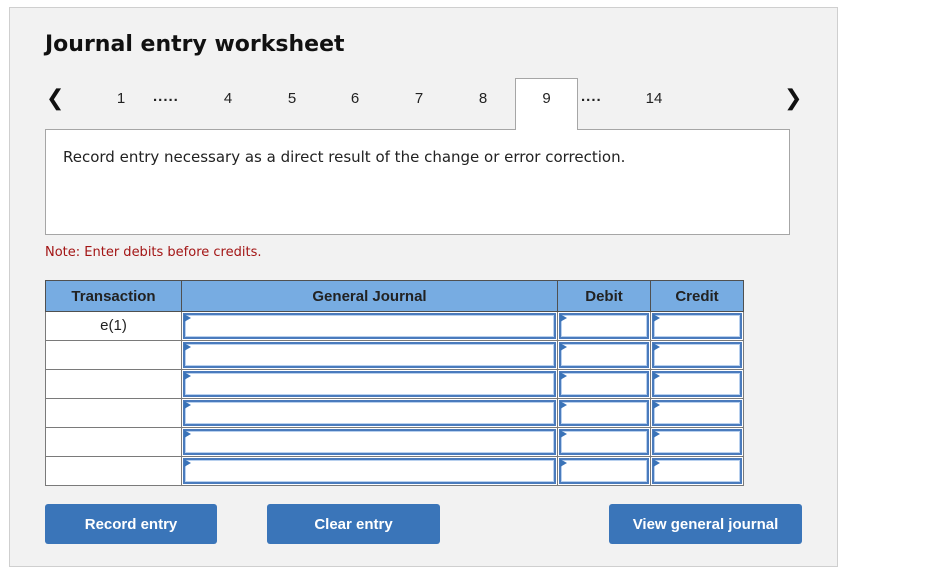  Describe the element at coordinates (121, 98) in the screenshot. I see `page-1: 1` at that location.